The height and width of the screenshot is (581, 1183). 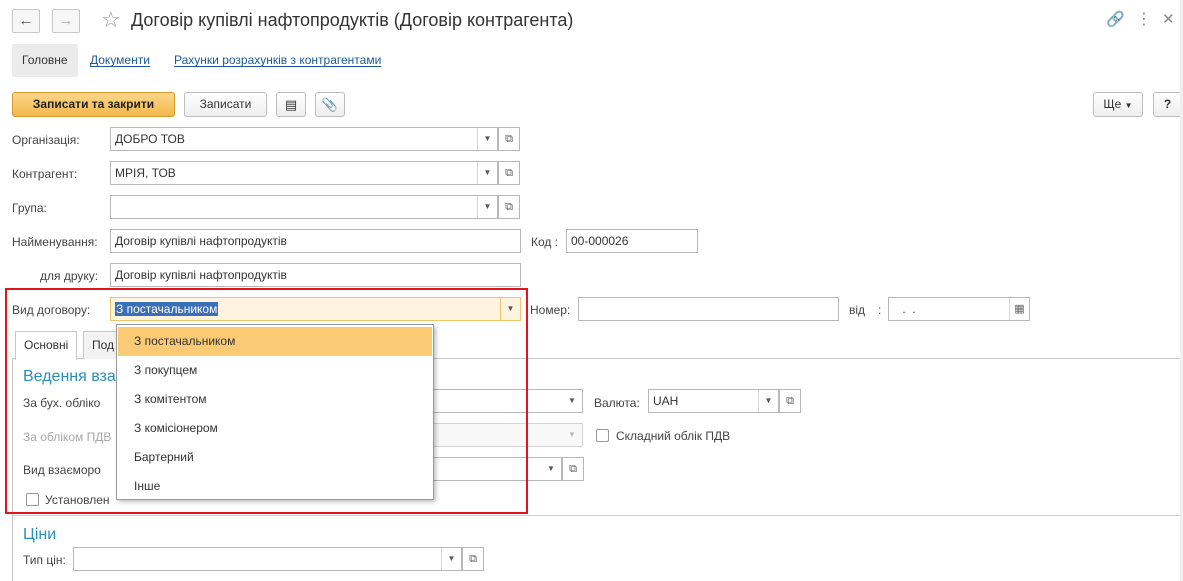 What do you see at coordinates (150, 139) in the screenshot?
I see `organization-value: ДОБРО ТОВ` at bounding box center [150, 139].